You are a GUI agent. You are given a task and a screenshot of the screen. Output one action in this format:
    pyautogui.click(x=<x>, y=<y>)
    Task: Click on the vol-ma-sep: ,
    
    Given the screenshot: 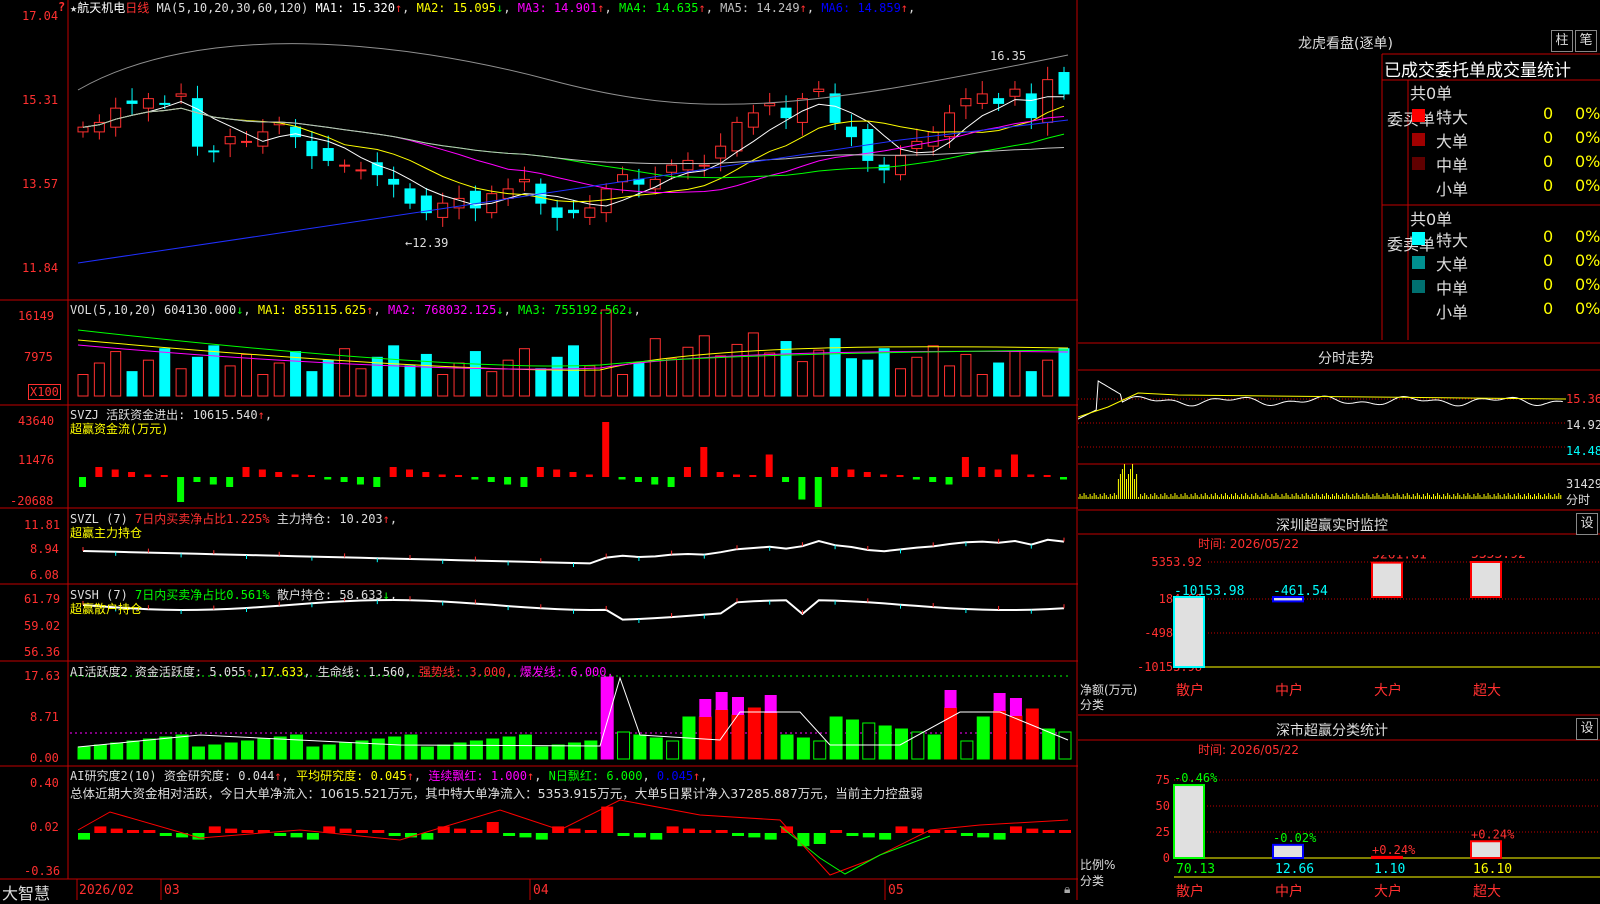 What is the action you would take?
    pyautogui.click(x=507, y=310)
    